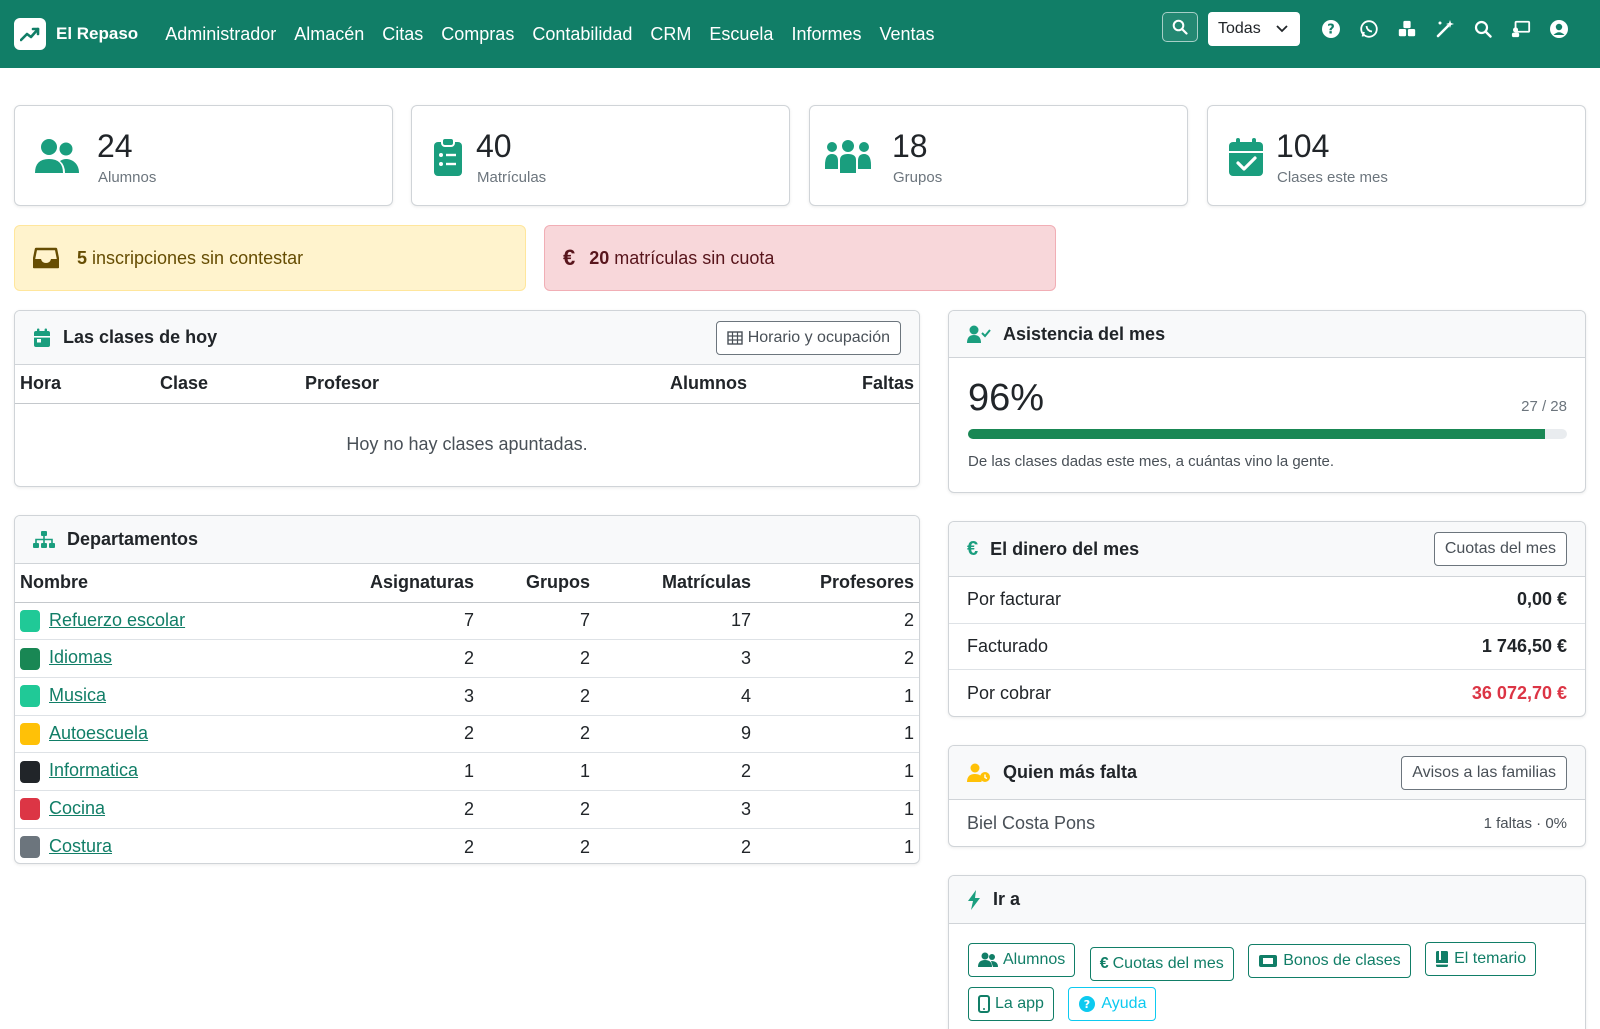  I want to click on ticket-icon, so click(1268, 961).